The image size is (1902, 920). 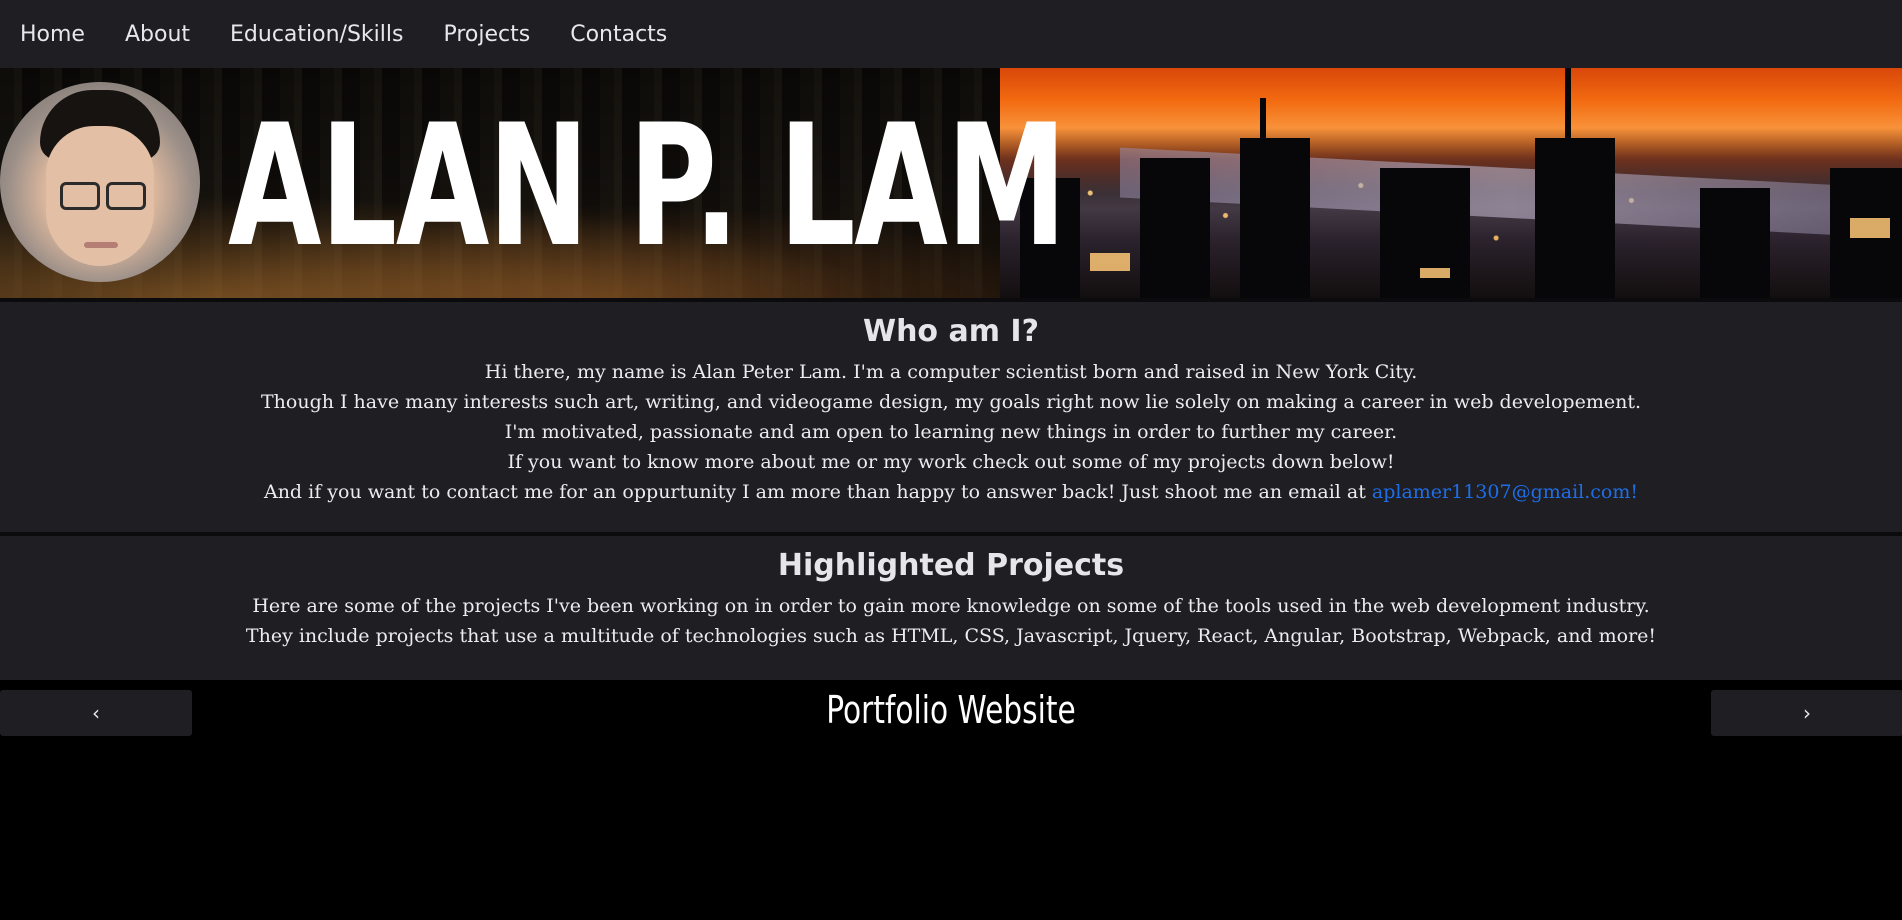 I want to click on carousel-project-title-text: Portfolio Website, so click(x=951, y=710).